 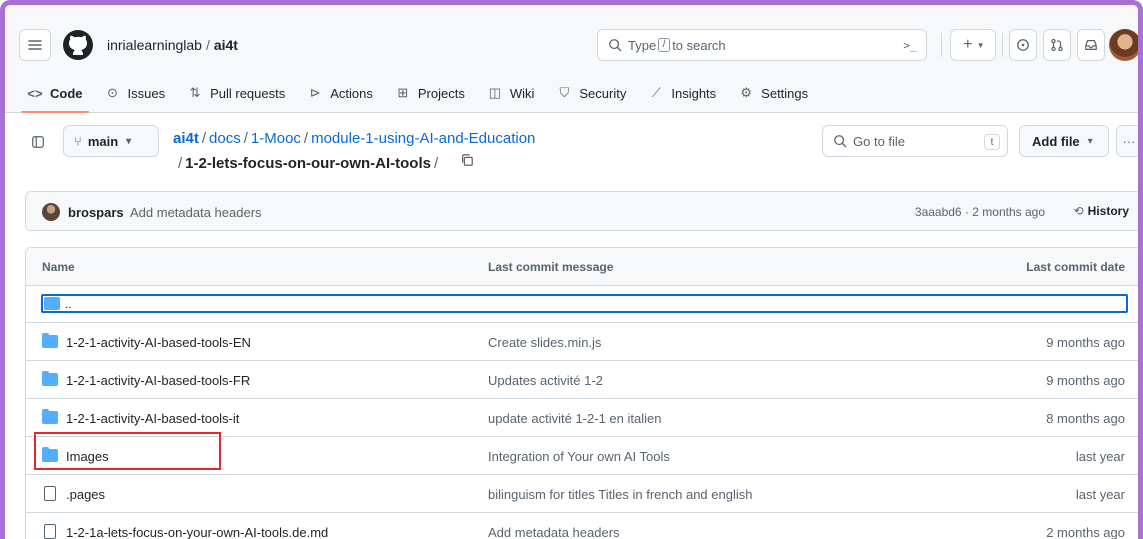 What do you see at coordinates (186, 138) in the screenshot?
I see `breadcrumb-repo: ai4t` at bounding box center [186, 138].